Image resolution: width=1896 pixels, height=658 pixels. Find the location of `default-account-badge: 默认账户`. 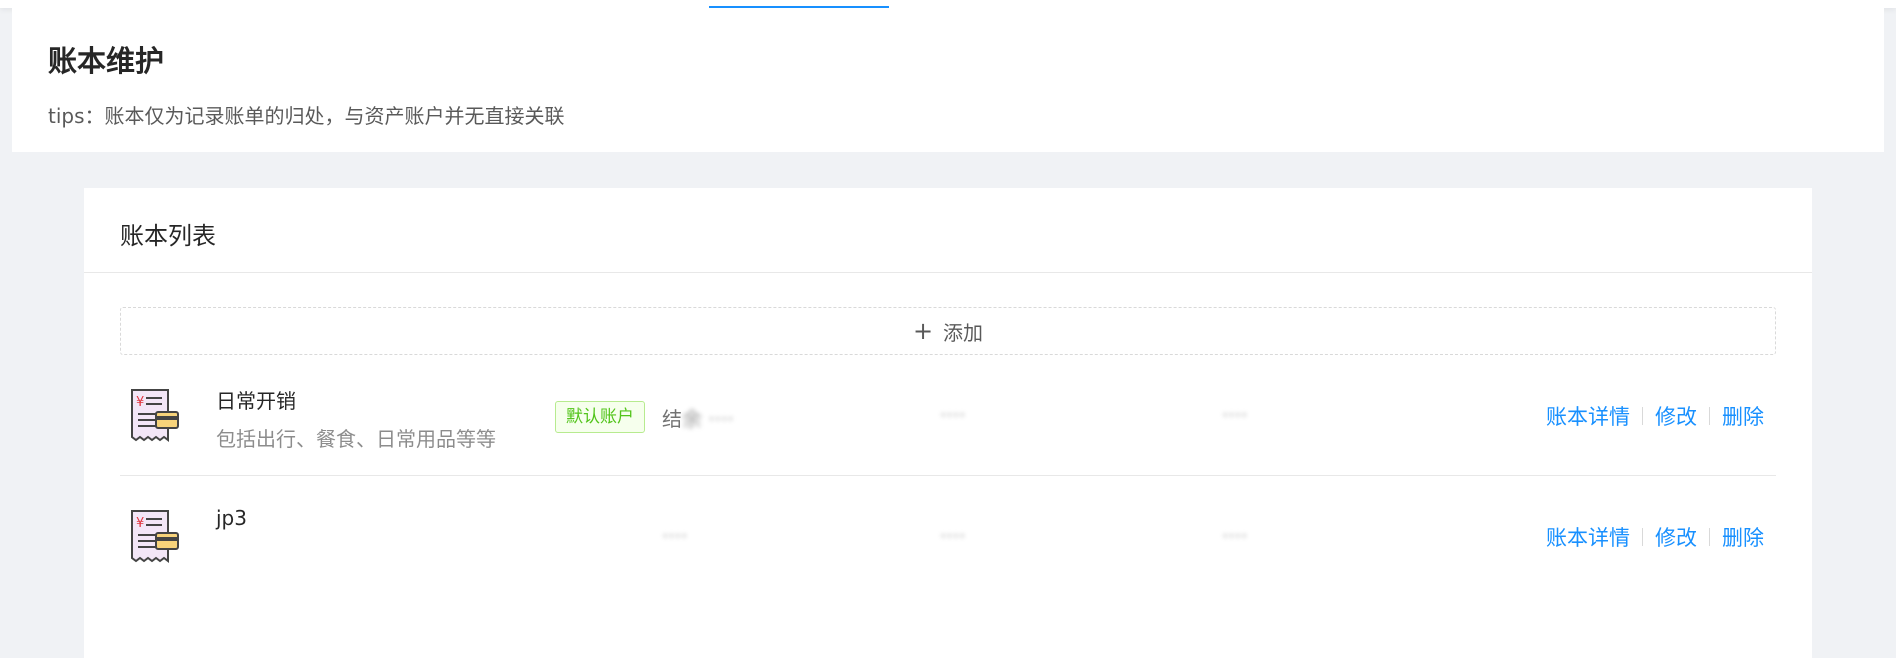

default-account-badge: 默认账户 is located at coordinates (600, 417).